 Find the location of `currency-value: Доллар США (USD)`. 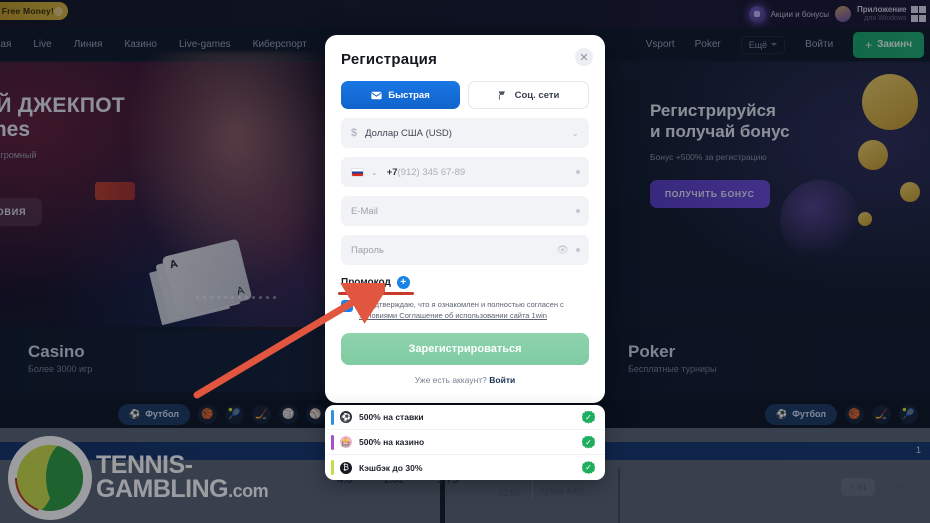

currency-value: Доллар США (USD) is located at coordinates (408, 133).